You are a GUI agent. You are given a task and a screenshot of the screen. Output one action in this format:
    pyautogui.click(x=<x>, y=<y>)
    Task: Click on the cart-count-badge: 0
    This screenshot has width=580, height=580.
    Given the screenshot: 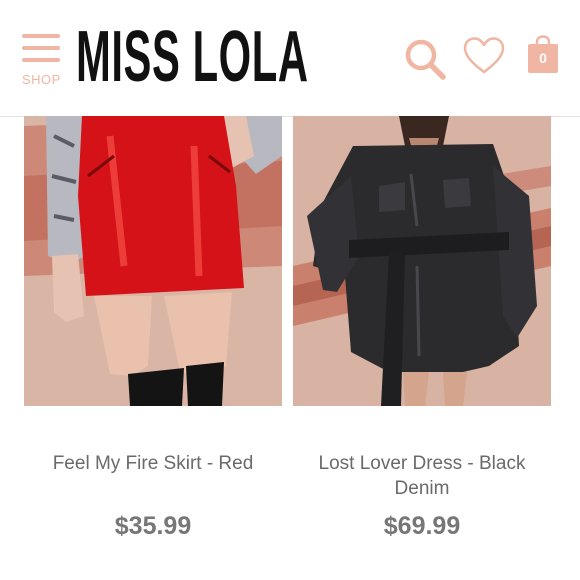 What is the action you would take?
    pyautogui.click(x=543, y=58)
    